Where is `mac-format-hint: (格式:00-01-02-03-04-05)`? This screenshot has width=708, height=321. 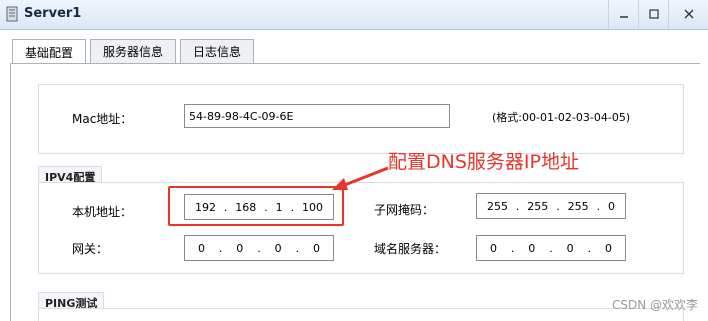 mac-format-hint: (格式:00-01-02-03-04-05) is located at coordinates (561, 117).